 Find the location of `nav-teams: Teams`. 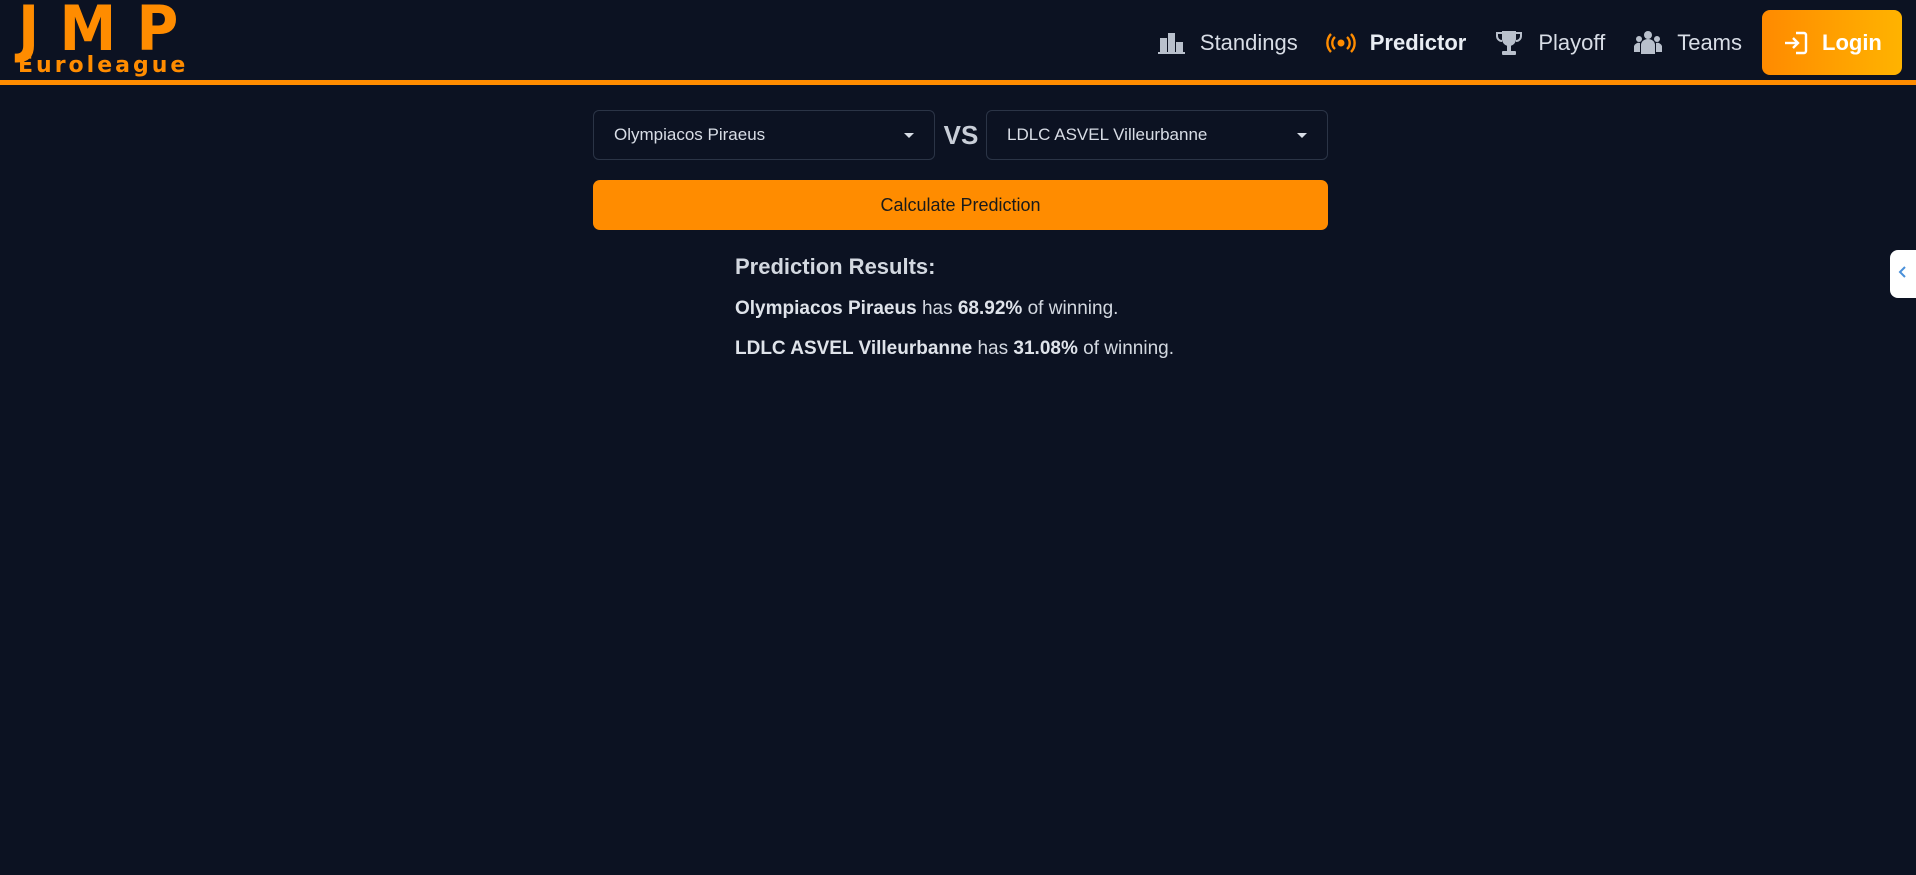

nav-teams: Teams is located at coordinates (1687, 43).